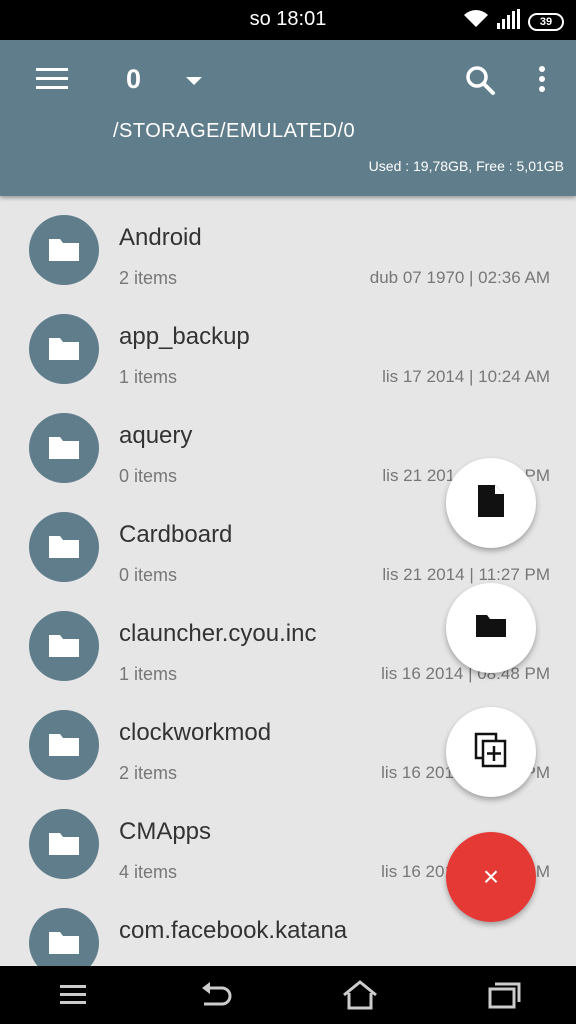 This screenshot has height=1024, width=576. What do you see at coordinates (480, 80) in the screenshot?
I see `search-icon` at bounding box center [480, 80].